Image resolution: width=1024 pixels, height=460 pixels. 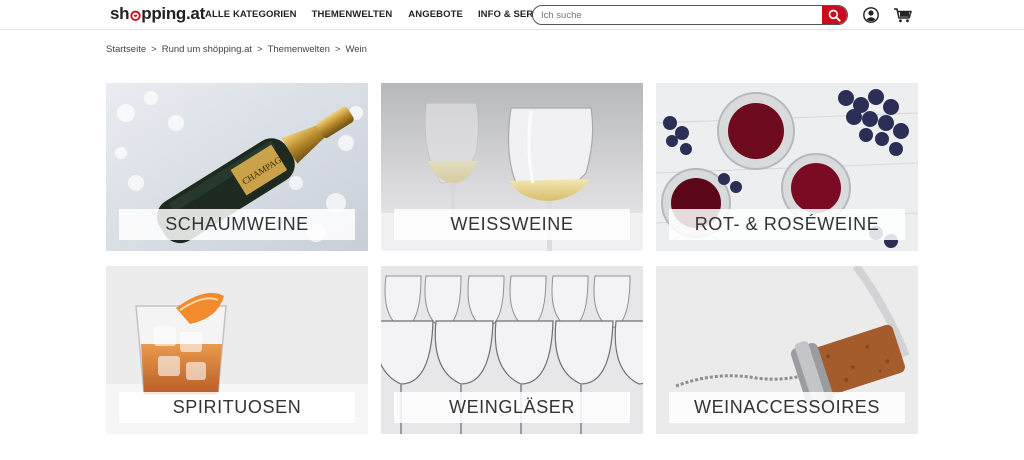 I want to click on heart-o-icon, so click(x=135, y=15).